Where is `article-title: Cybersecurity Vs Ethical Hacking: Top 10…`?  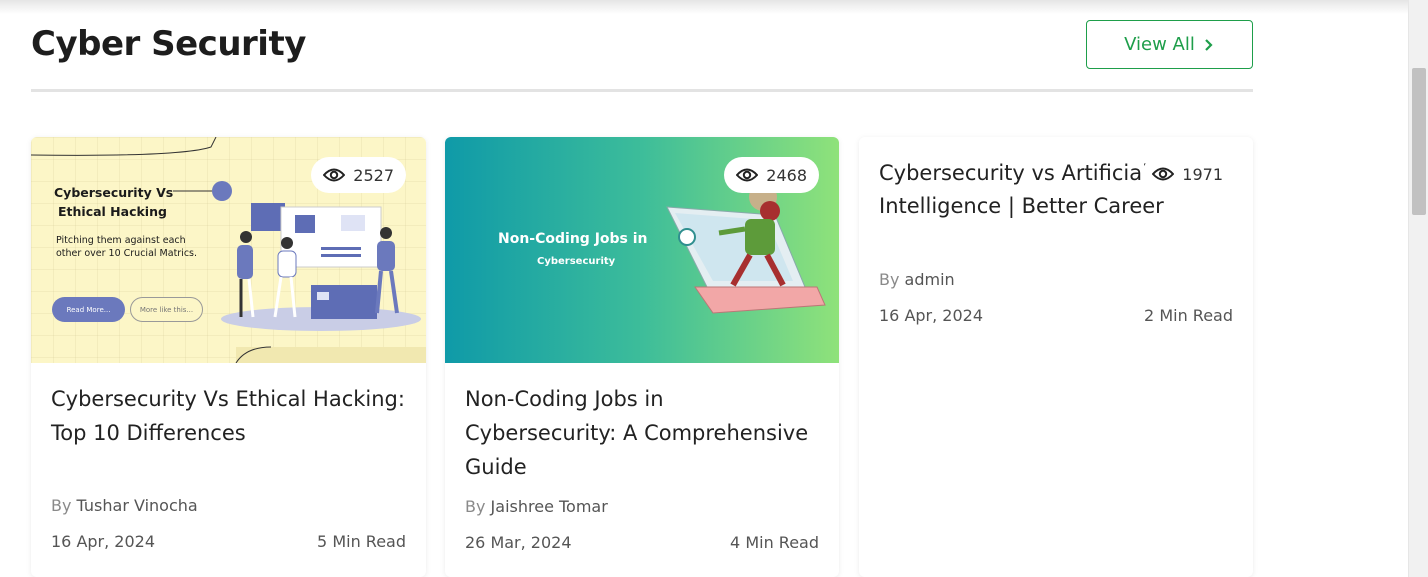 article-title: Cybersecurity Vs Ethical Hacking: Top 10… is located at coordinates (228, 416).